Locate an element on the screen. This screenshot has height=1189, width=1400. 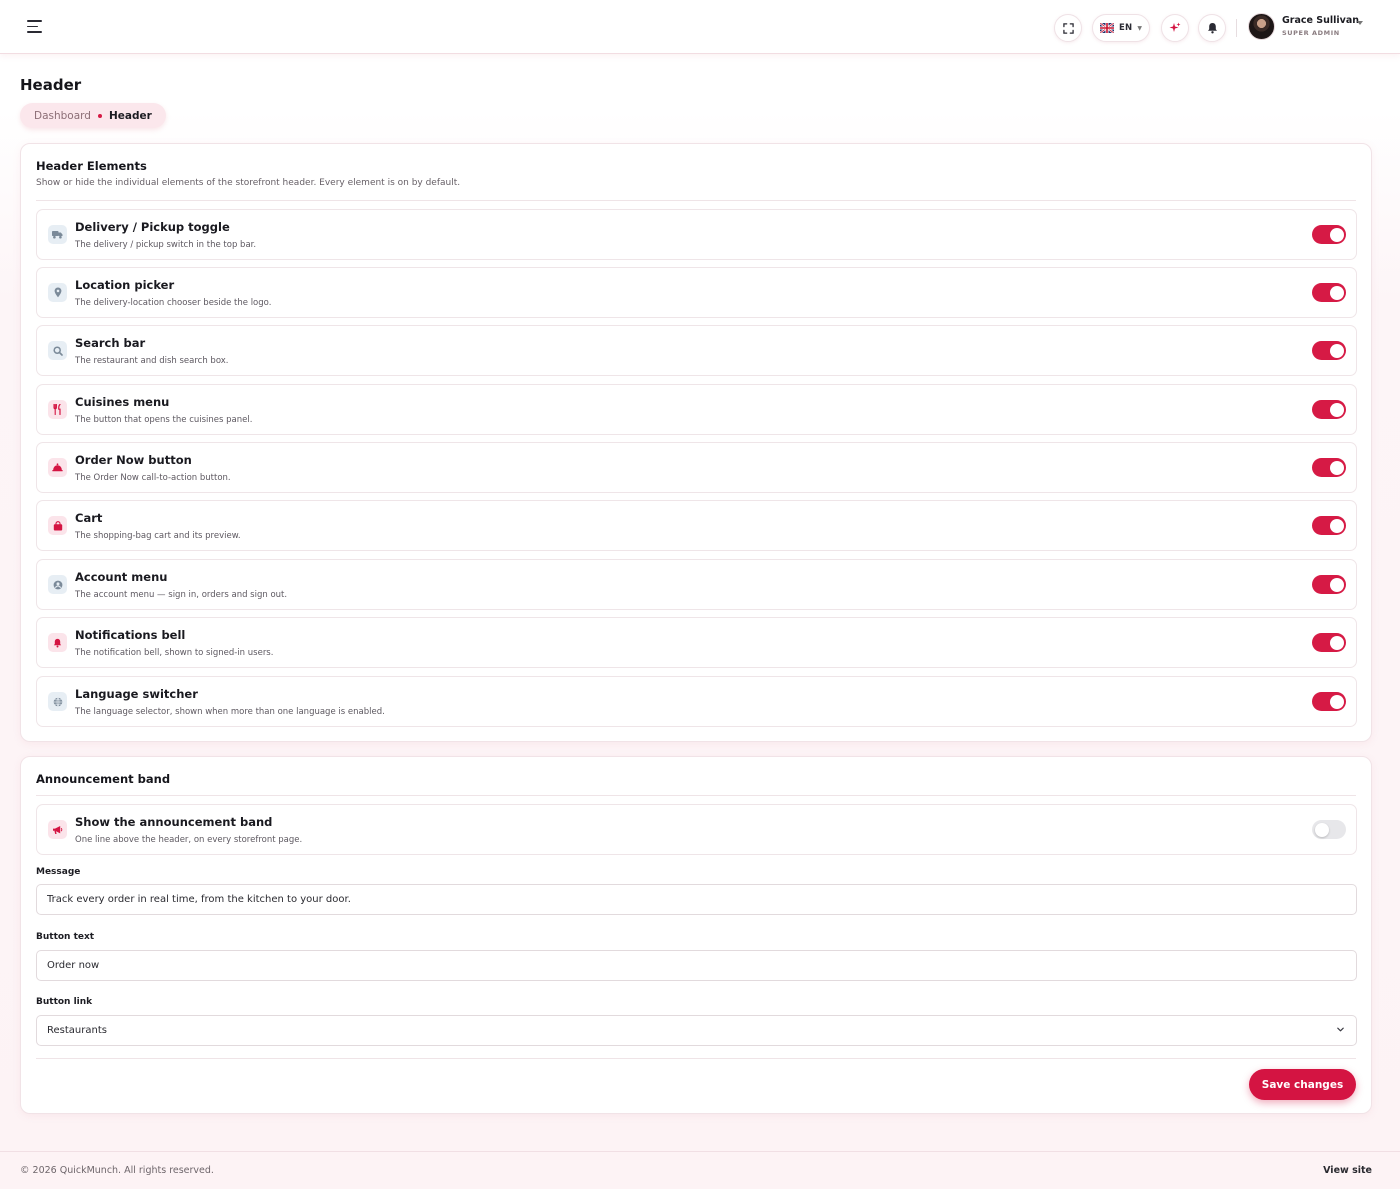
row-title: Notifications bell is located at coordinates (130, 635).